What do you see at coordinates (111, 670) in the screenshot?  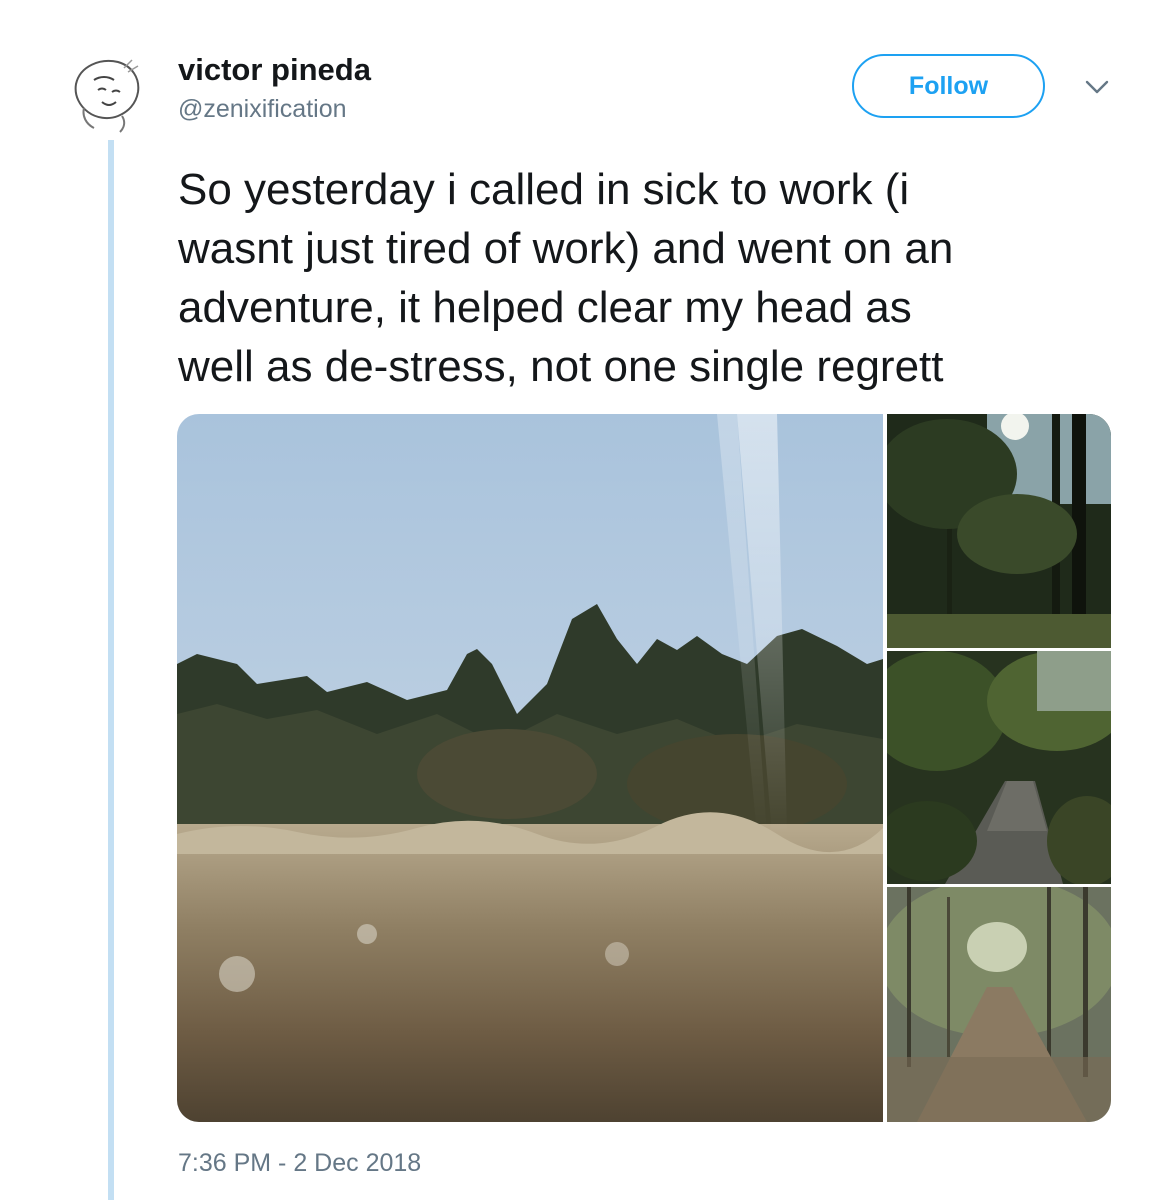 I see `thread-line` at bounding box center [111, 670].